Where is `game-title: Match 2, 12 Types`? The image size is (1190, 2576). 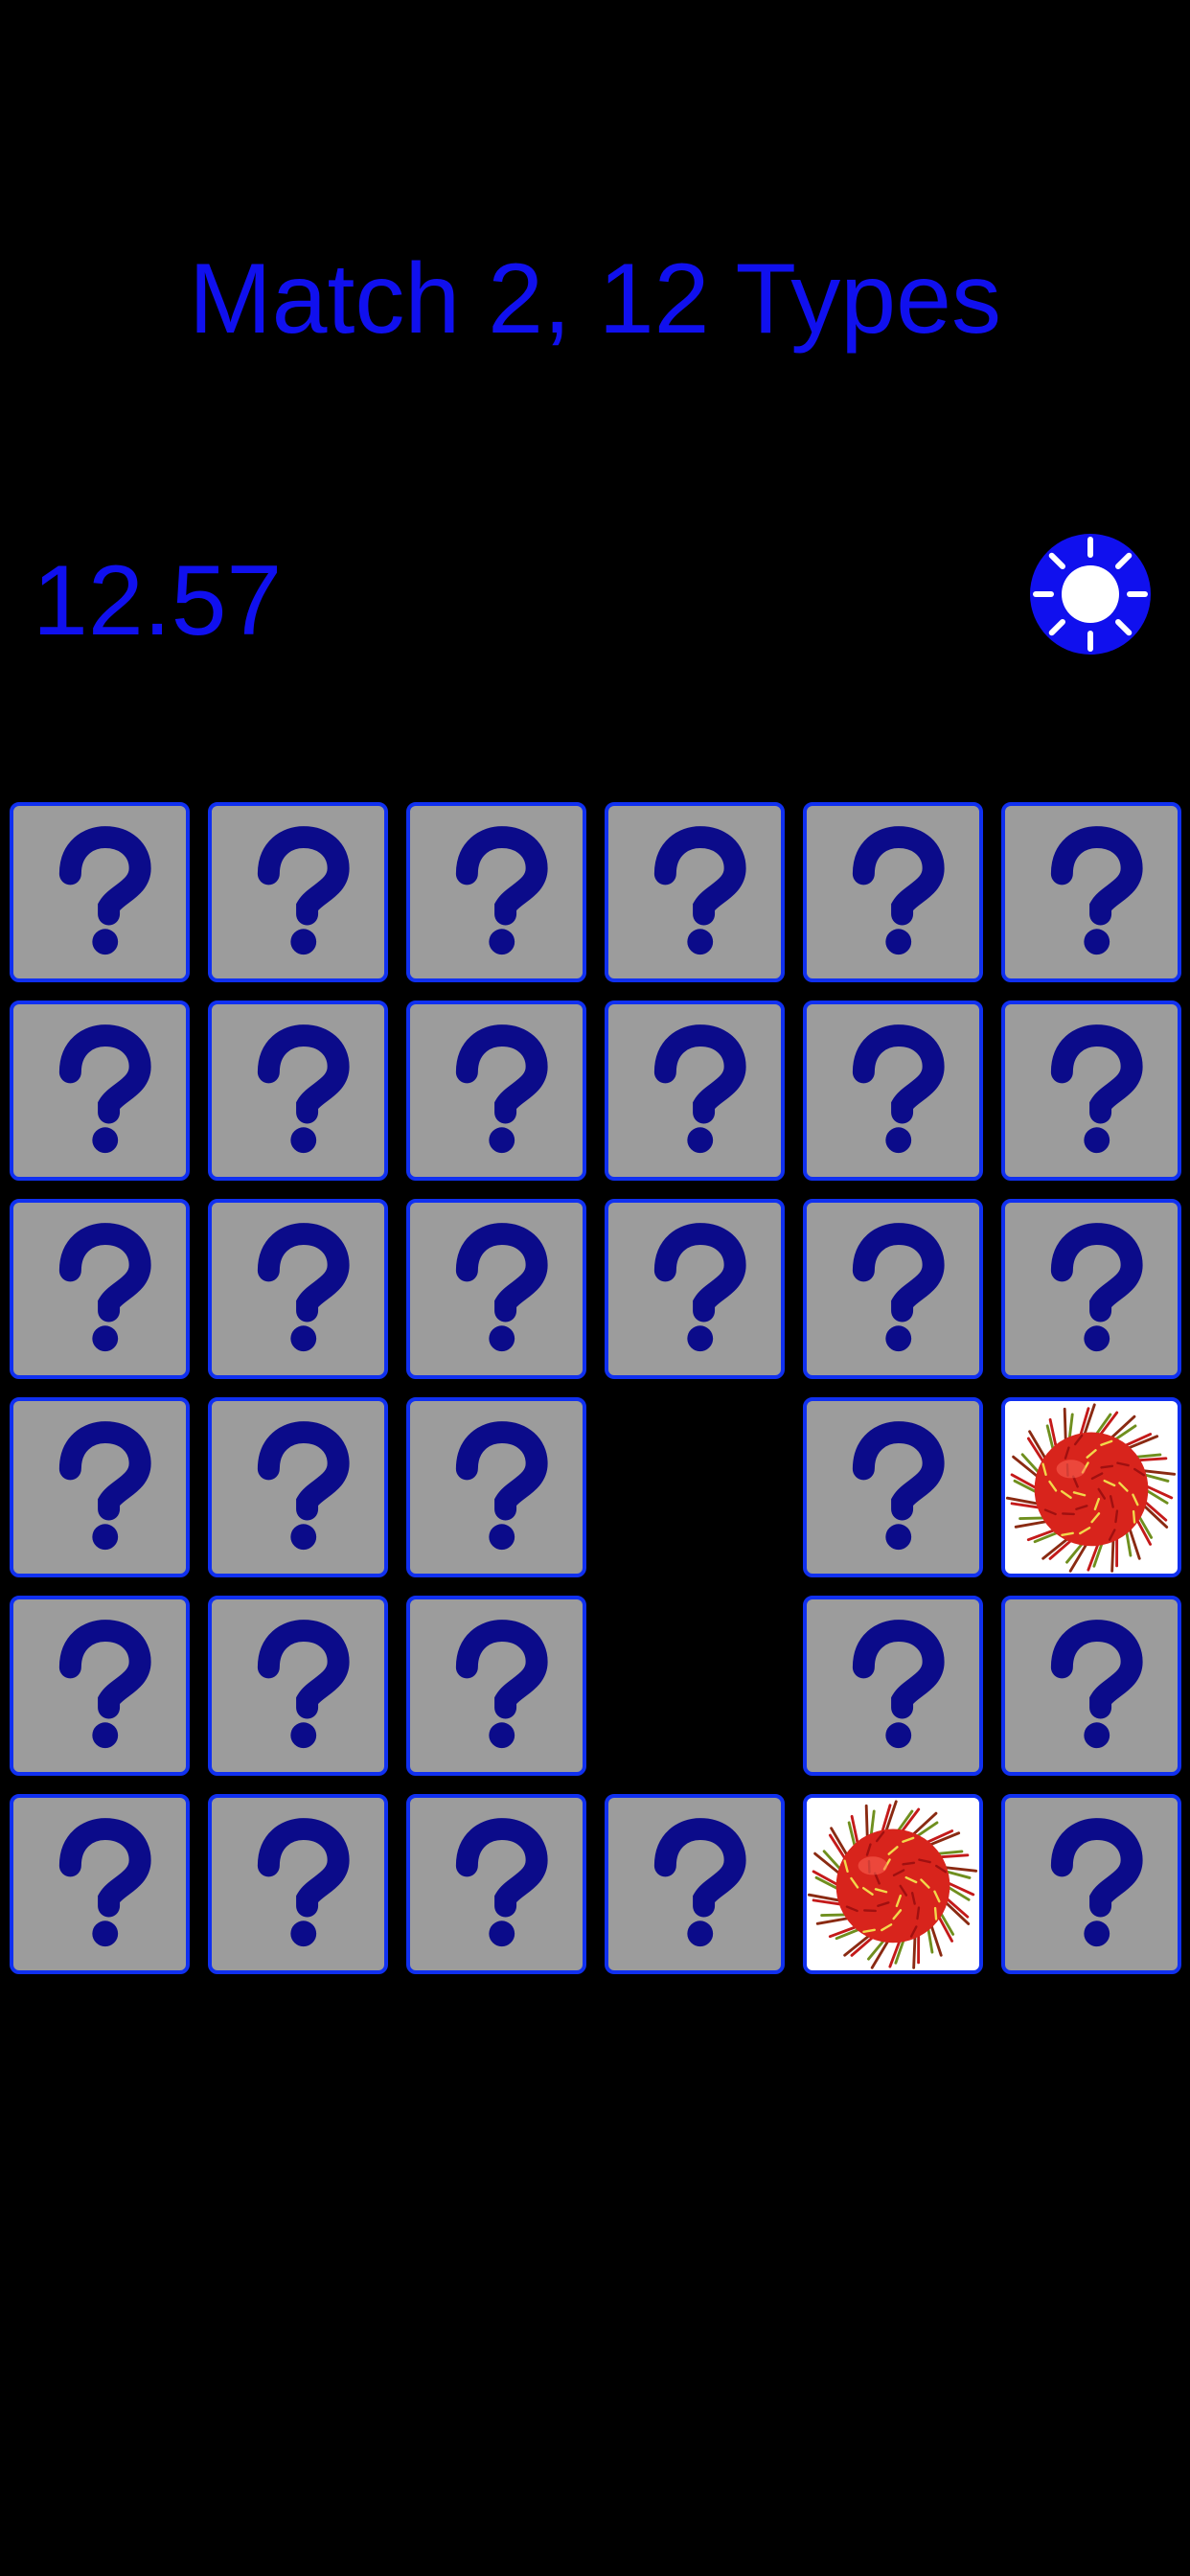
game-title: Match 2, 12 Types is located at coordinates (595, 299).